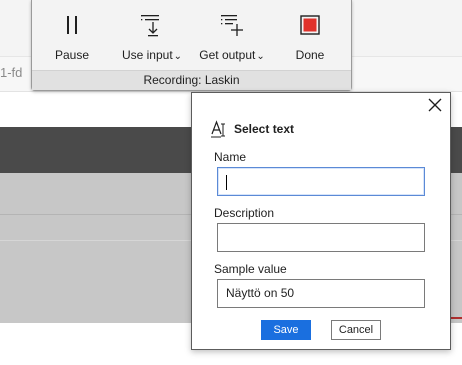 The width and height of the screenshot is (462, 365). I want to click on sample-value-label: Sample value, so click(250, 269).